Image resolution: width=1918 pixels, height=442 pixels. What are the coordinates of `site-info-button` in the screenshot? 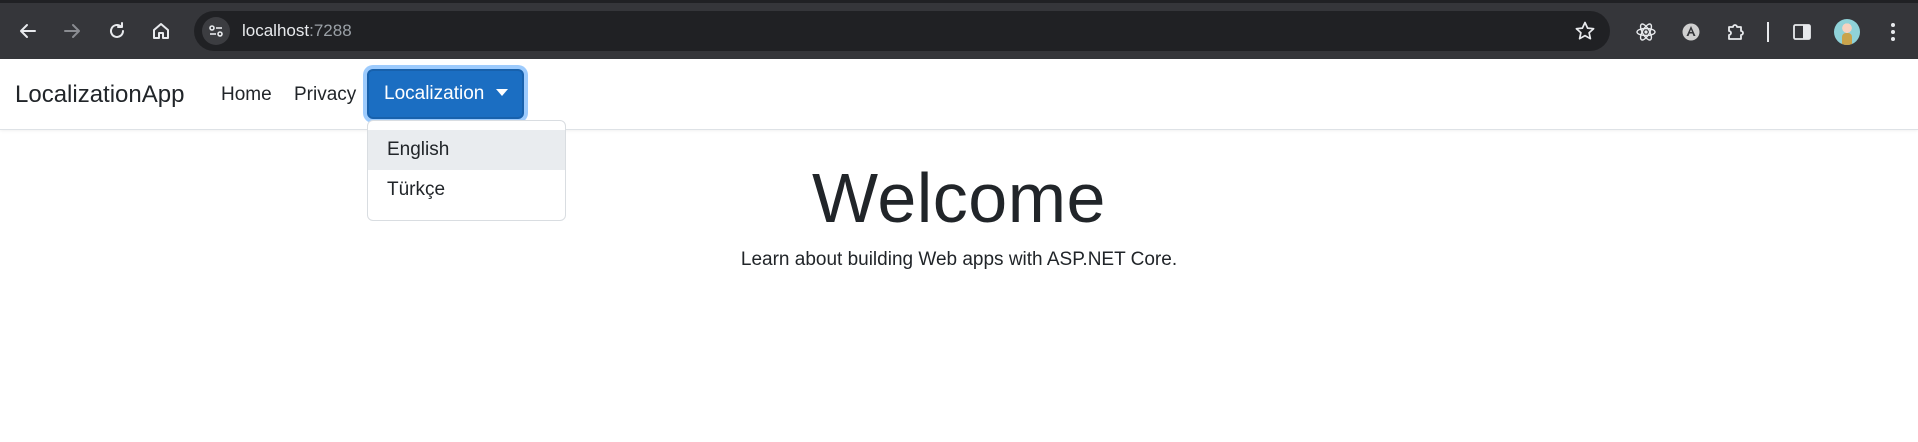 It's located at (216, 31).